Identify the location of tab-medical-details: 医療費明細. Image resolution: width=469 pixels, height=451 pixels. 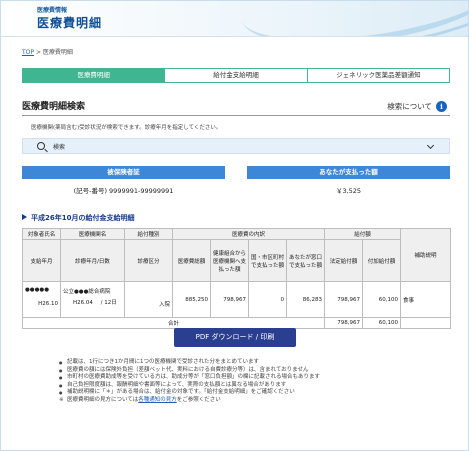
(94, 75).